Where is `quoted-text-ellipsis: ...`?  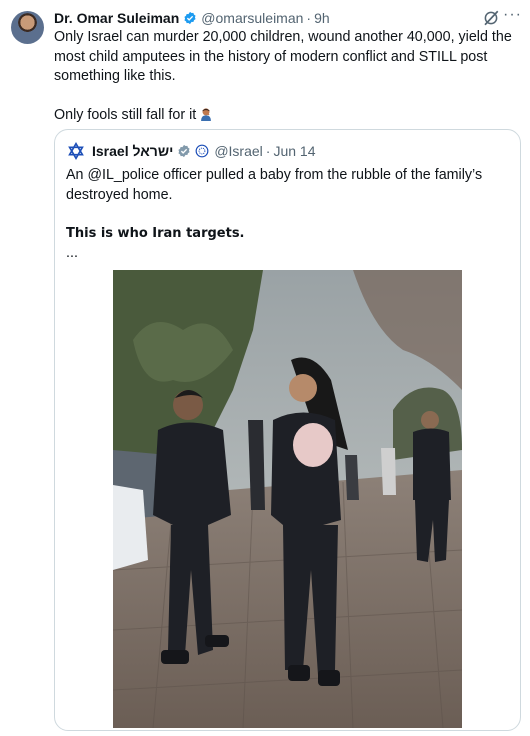 quoted-text-ellipsis: ... is located at coordinates (72, 252).